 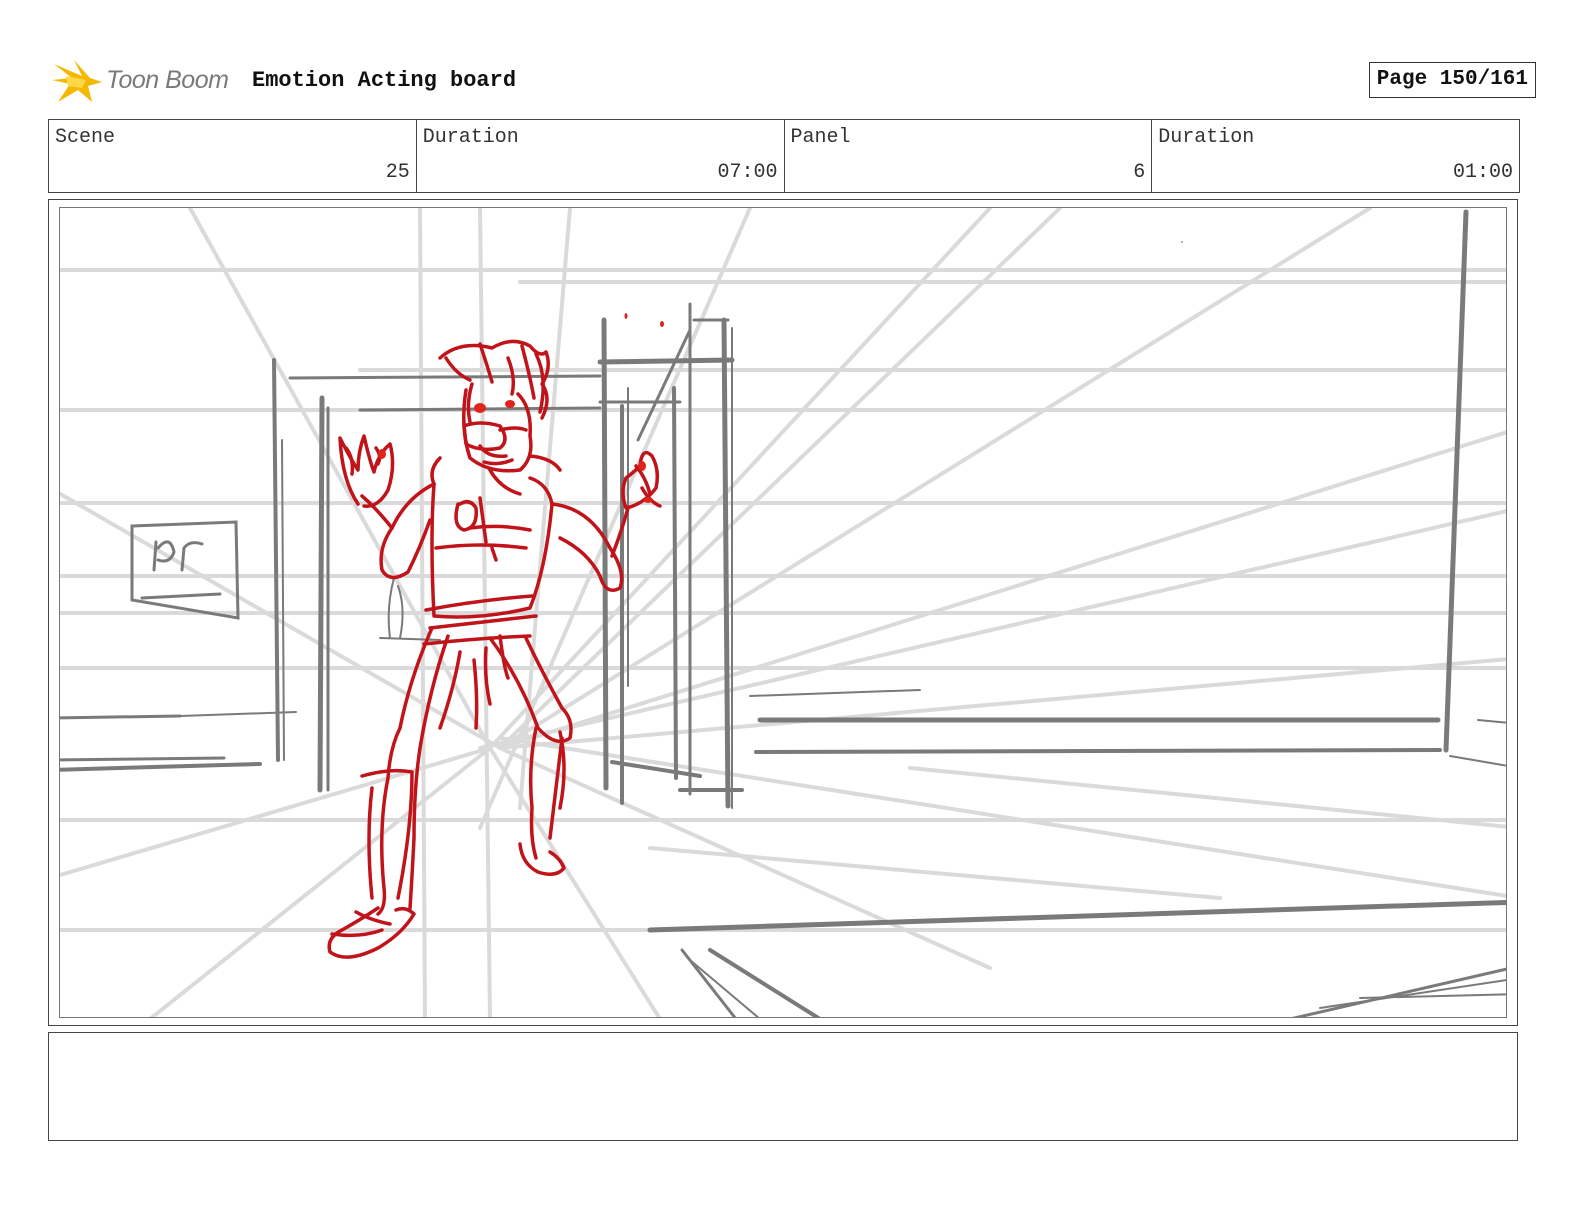 I want to click on toon-boom-logo: Toon Boom, so click(x=152, y=80).